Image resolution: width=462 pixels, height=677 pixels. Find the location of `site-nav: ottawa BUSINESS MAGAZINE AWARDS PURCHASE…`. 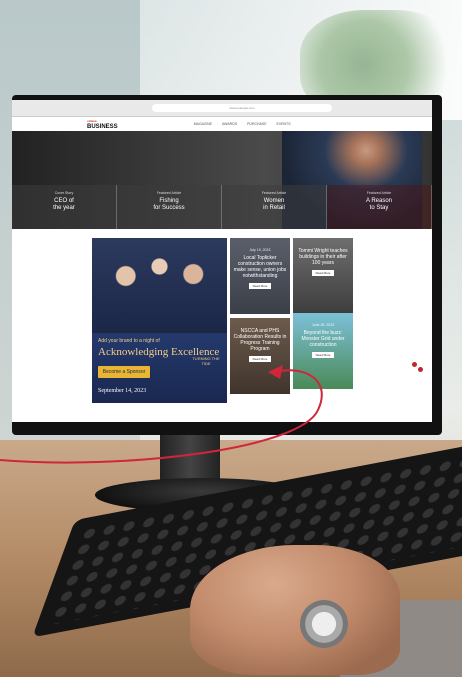

site-nav: ottawa BUSINESS MAGAZINE AWARDS PURCHASE… is located at coordinates (222, 124).